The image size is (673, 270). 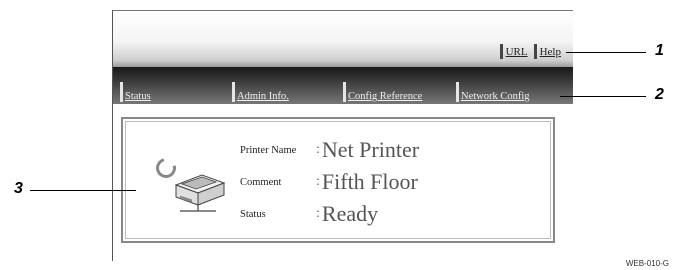 What do you see at coordinates (350, 213) in the screenshot?
I see `status-value: Ready` at bounding box center [350, 213].